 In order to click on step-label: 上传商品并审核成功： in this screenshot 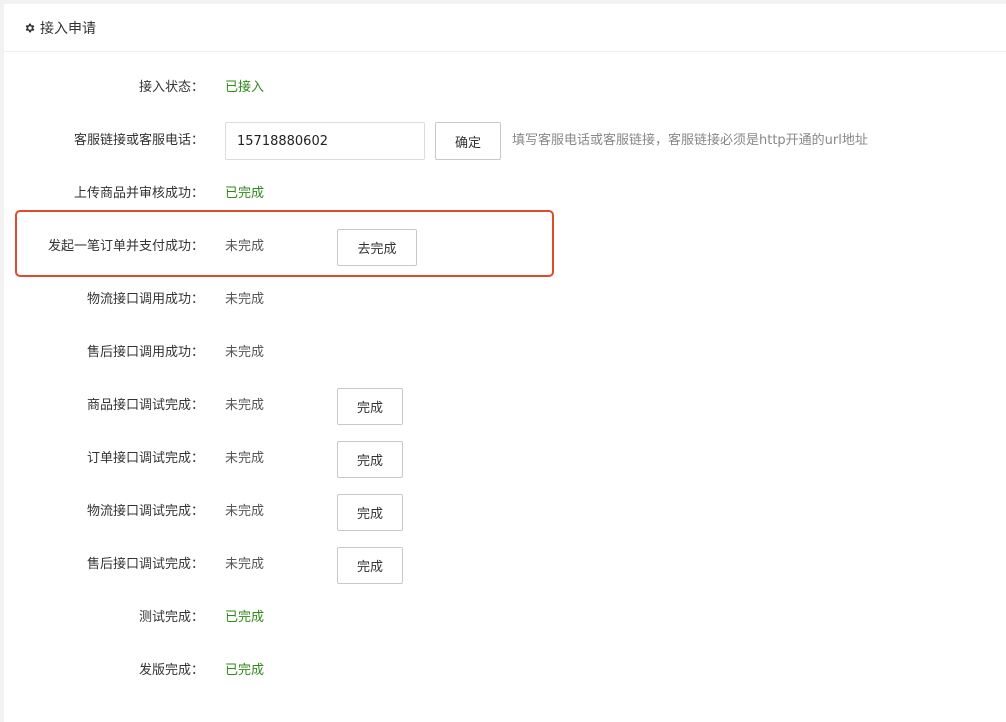, I will do `click(138, 193)`.